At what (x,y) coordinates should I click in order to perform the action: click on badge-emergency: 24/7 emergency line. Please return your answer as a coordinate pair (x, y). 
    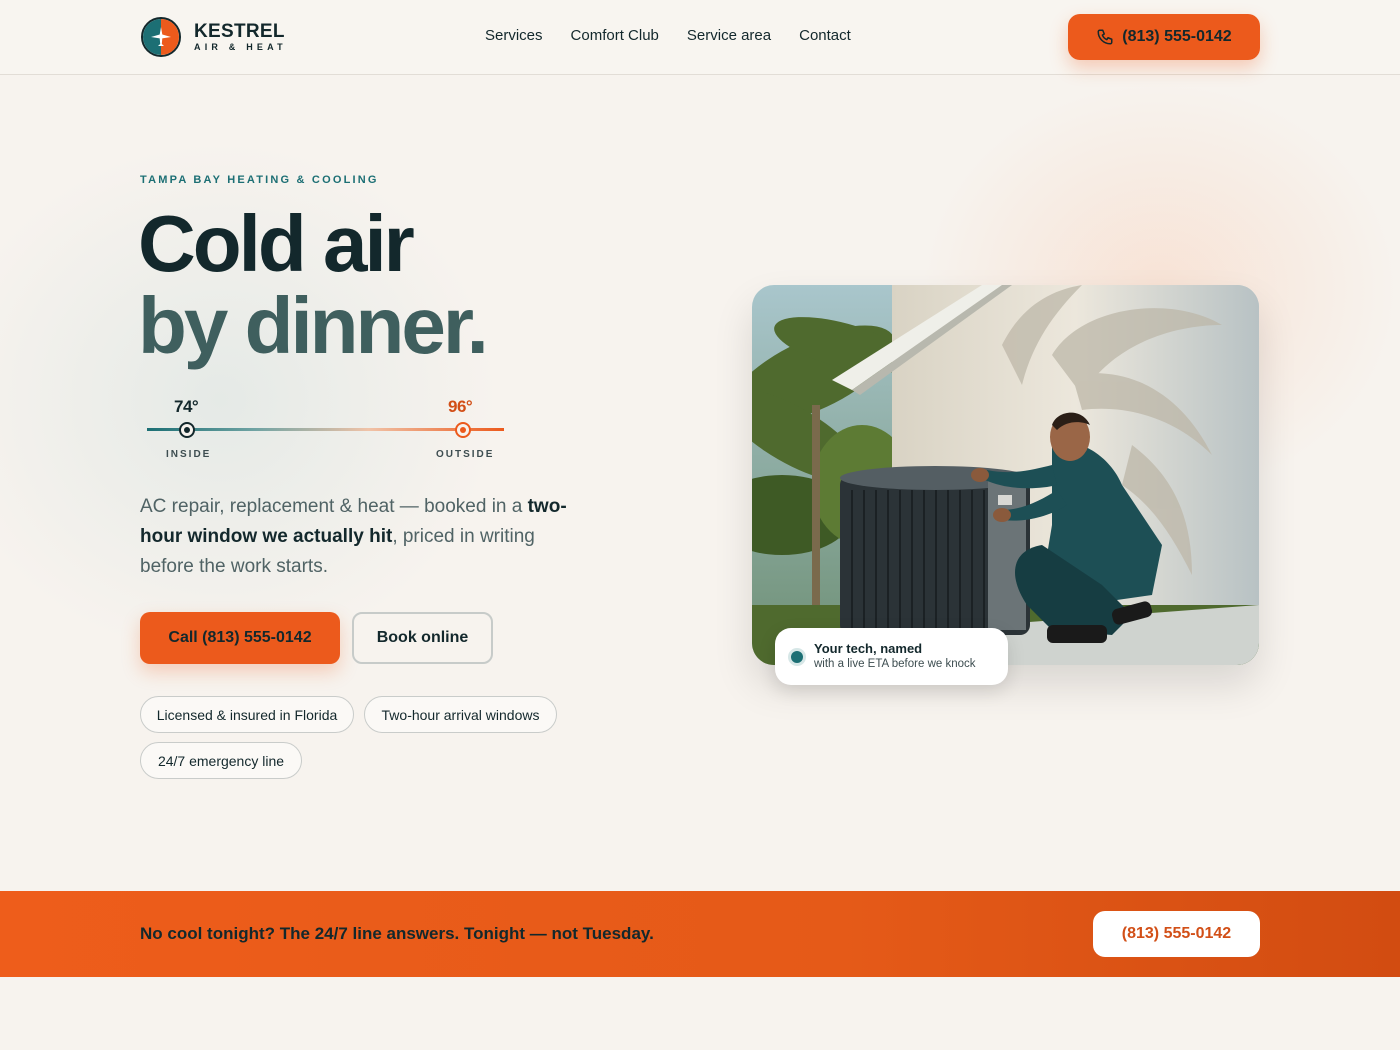
    Looking at the image, I should click on (221, 760).